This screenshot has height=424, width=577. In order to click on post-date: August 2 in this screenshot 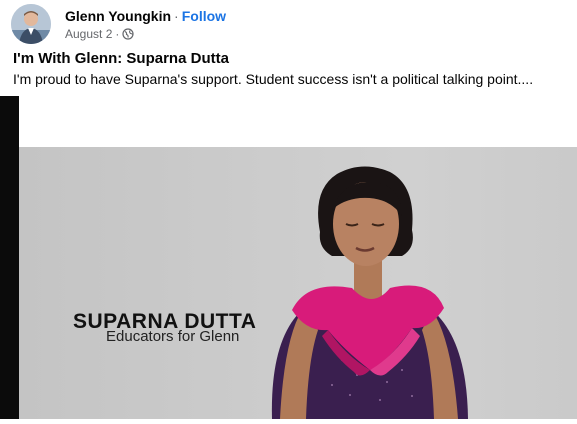, I will do `click(88, 34)`.